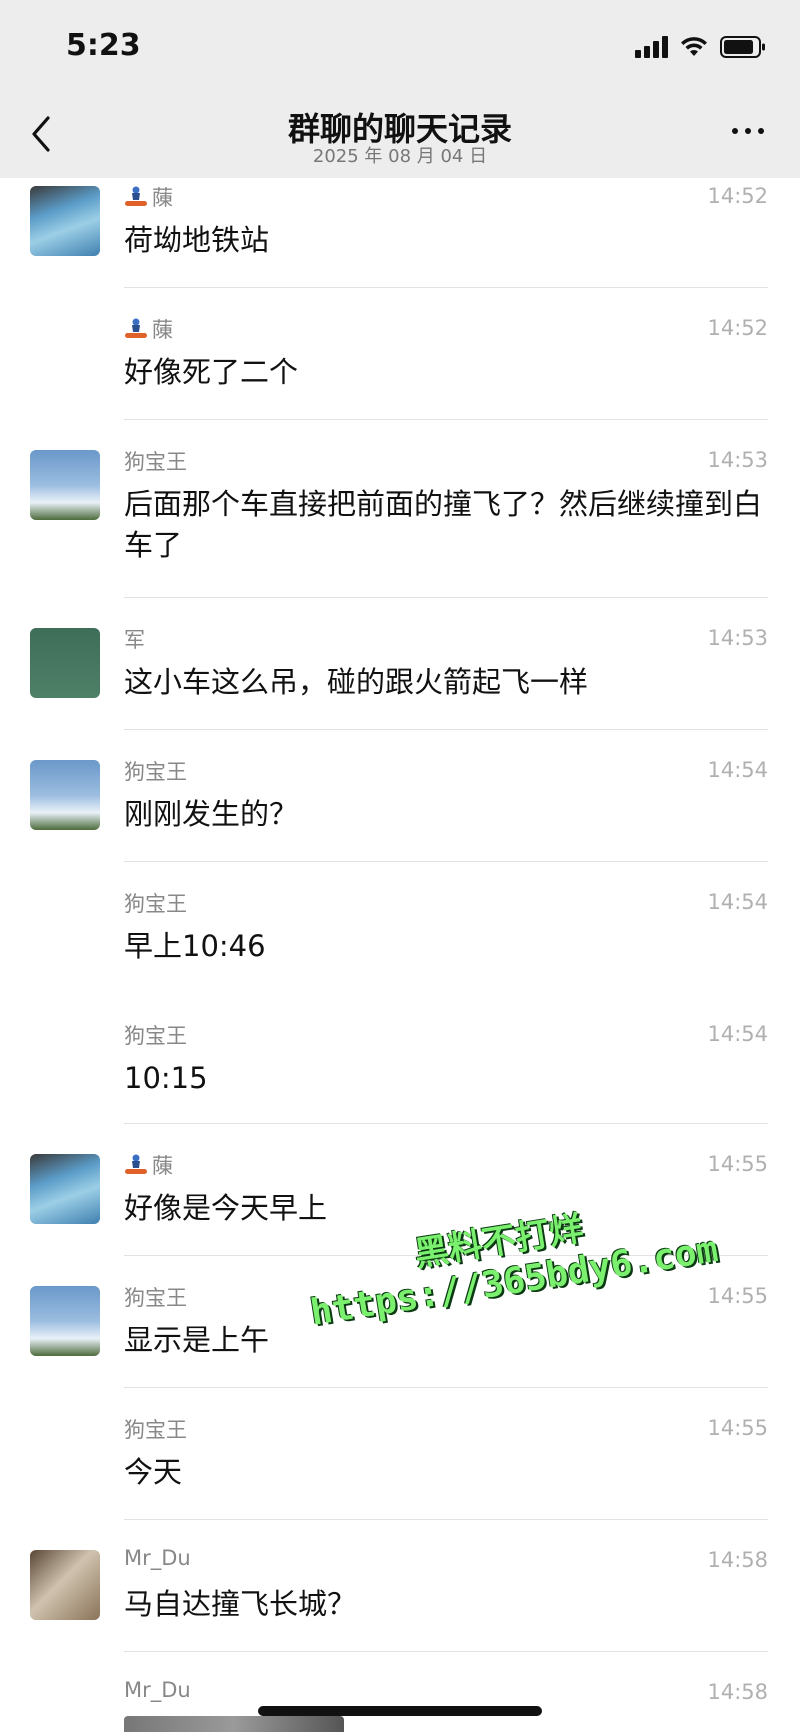 This screenshot has height=1732, width=800. Describe the element at coordinates (134, 640) in the screenshot. I see `sender-name: 军` at that location.